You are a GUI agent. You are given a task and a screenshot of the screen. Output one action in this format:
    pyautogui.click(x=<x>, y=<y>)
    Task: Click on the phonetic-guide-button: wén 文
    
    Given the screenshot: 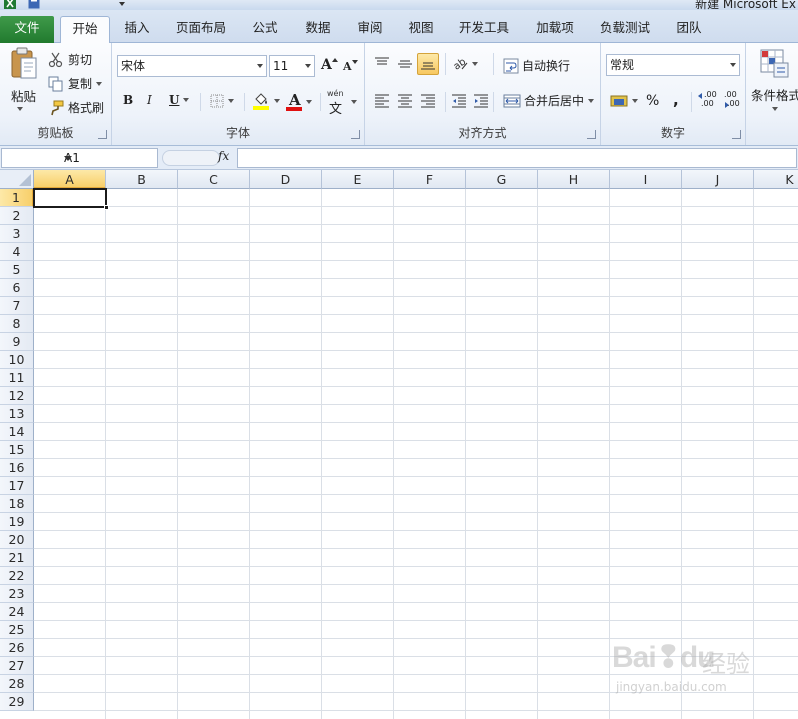 What is the action you would take?
    pyautogui.click(x=342, y=103)
    